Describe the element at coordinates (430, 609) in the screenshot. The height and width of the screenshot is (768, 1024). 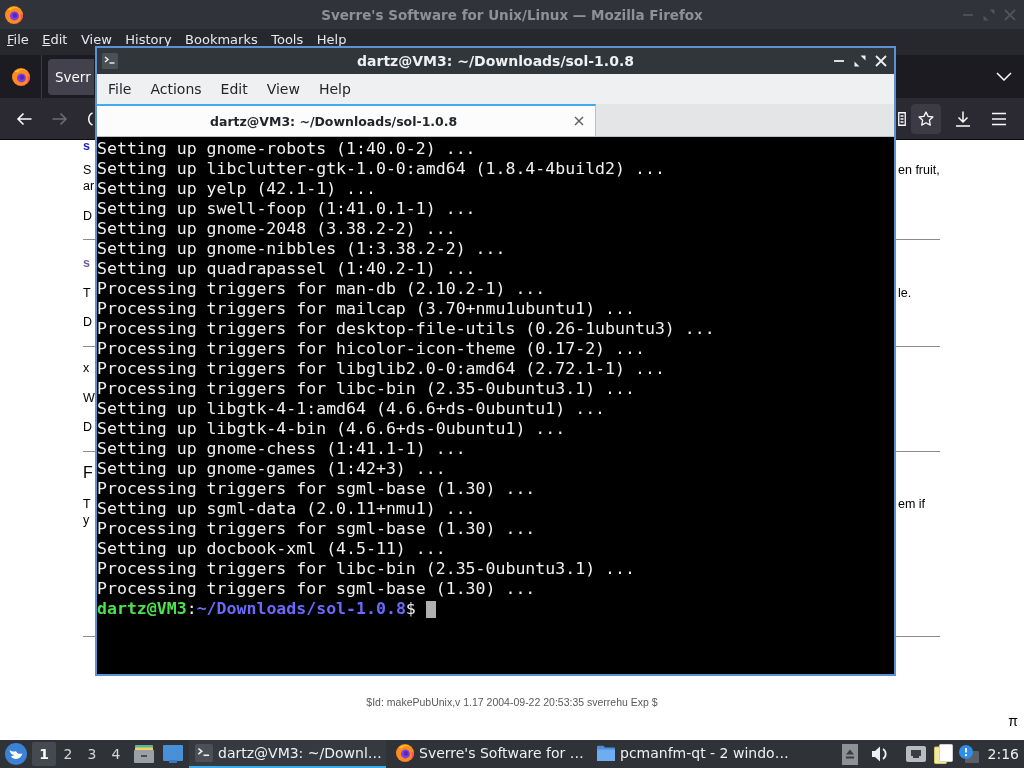
I see `block-cursor-icon` at that location.